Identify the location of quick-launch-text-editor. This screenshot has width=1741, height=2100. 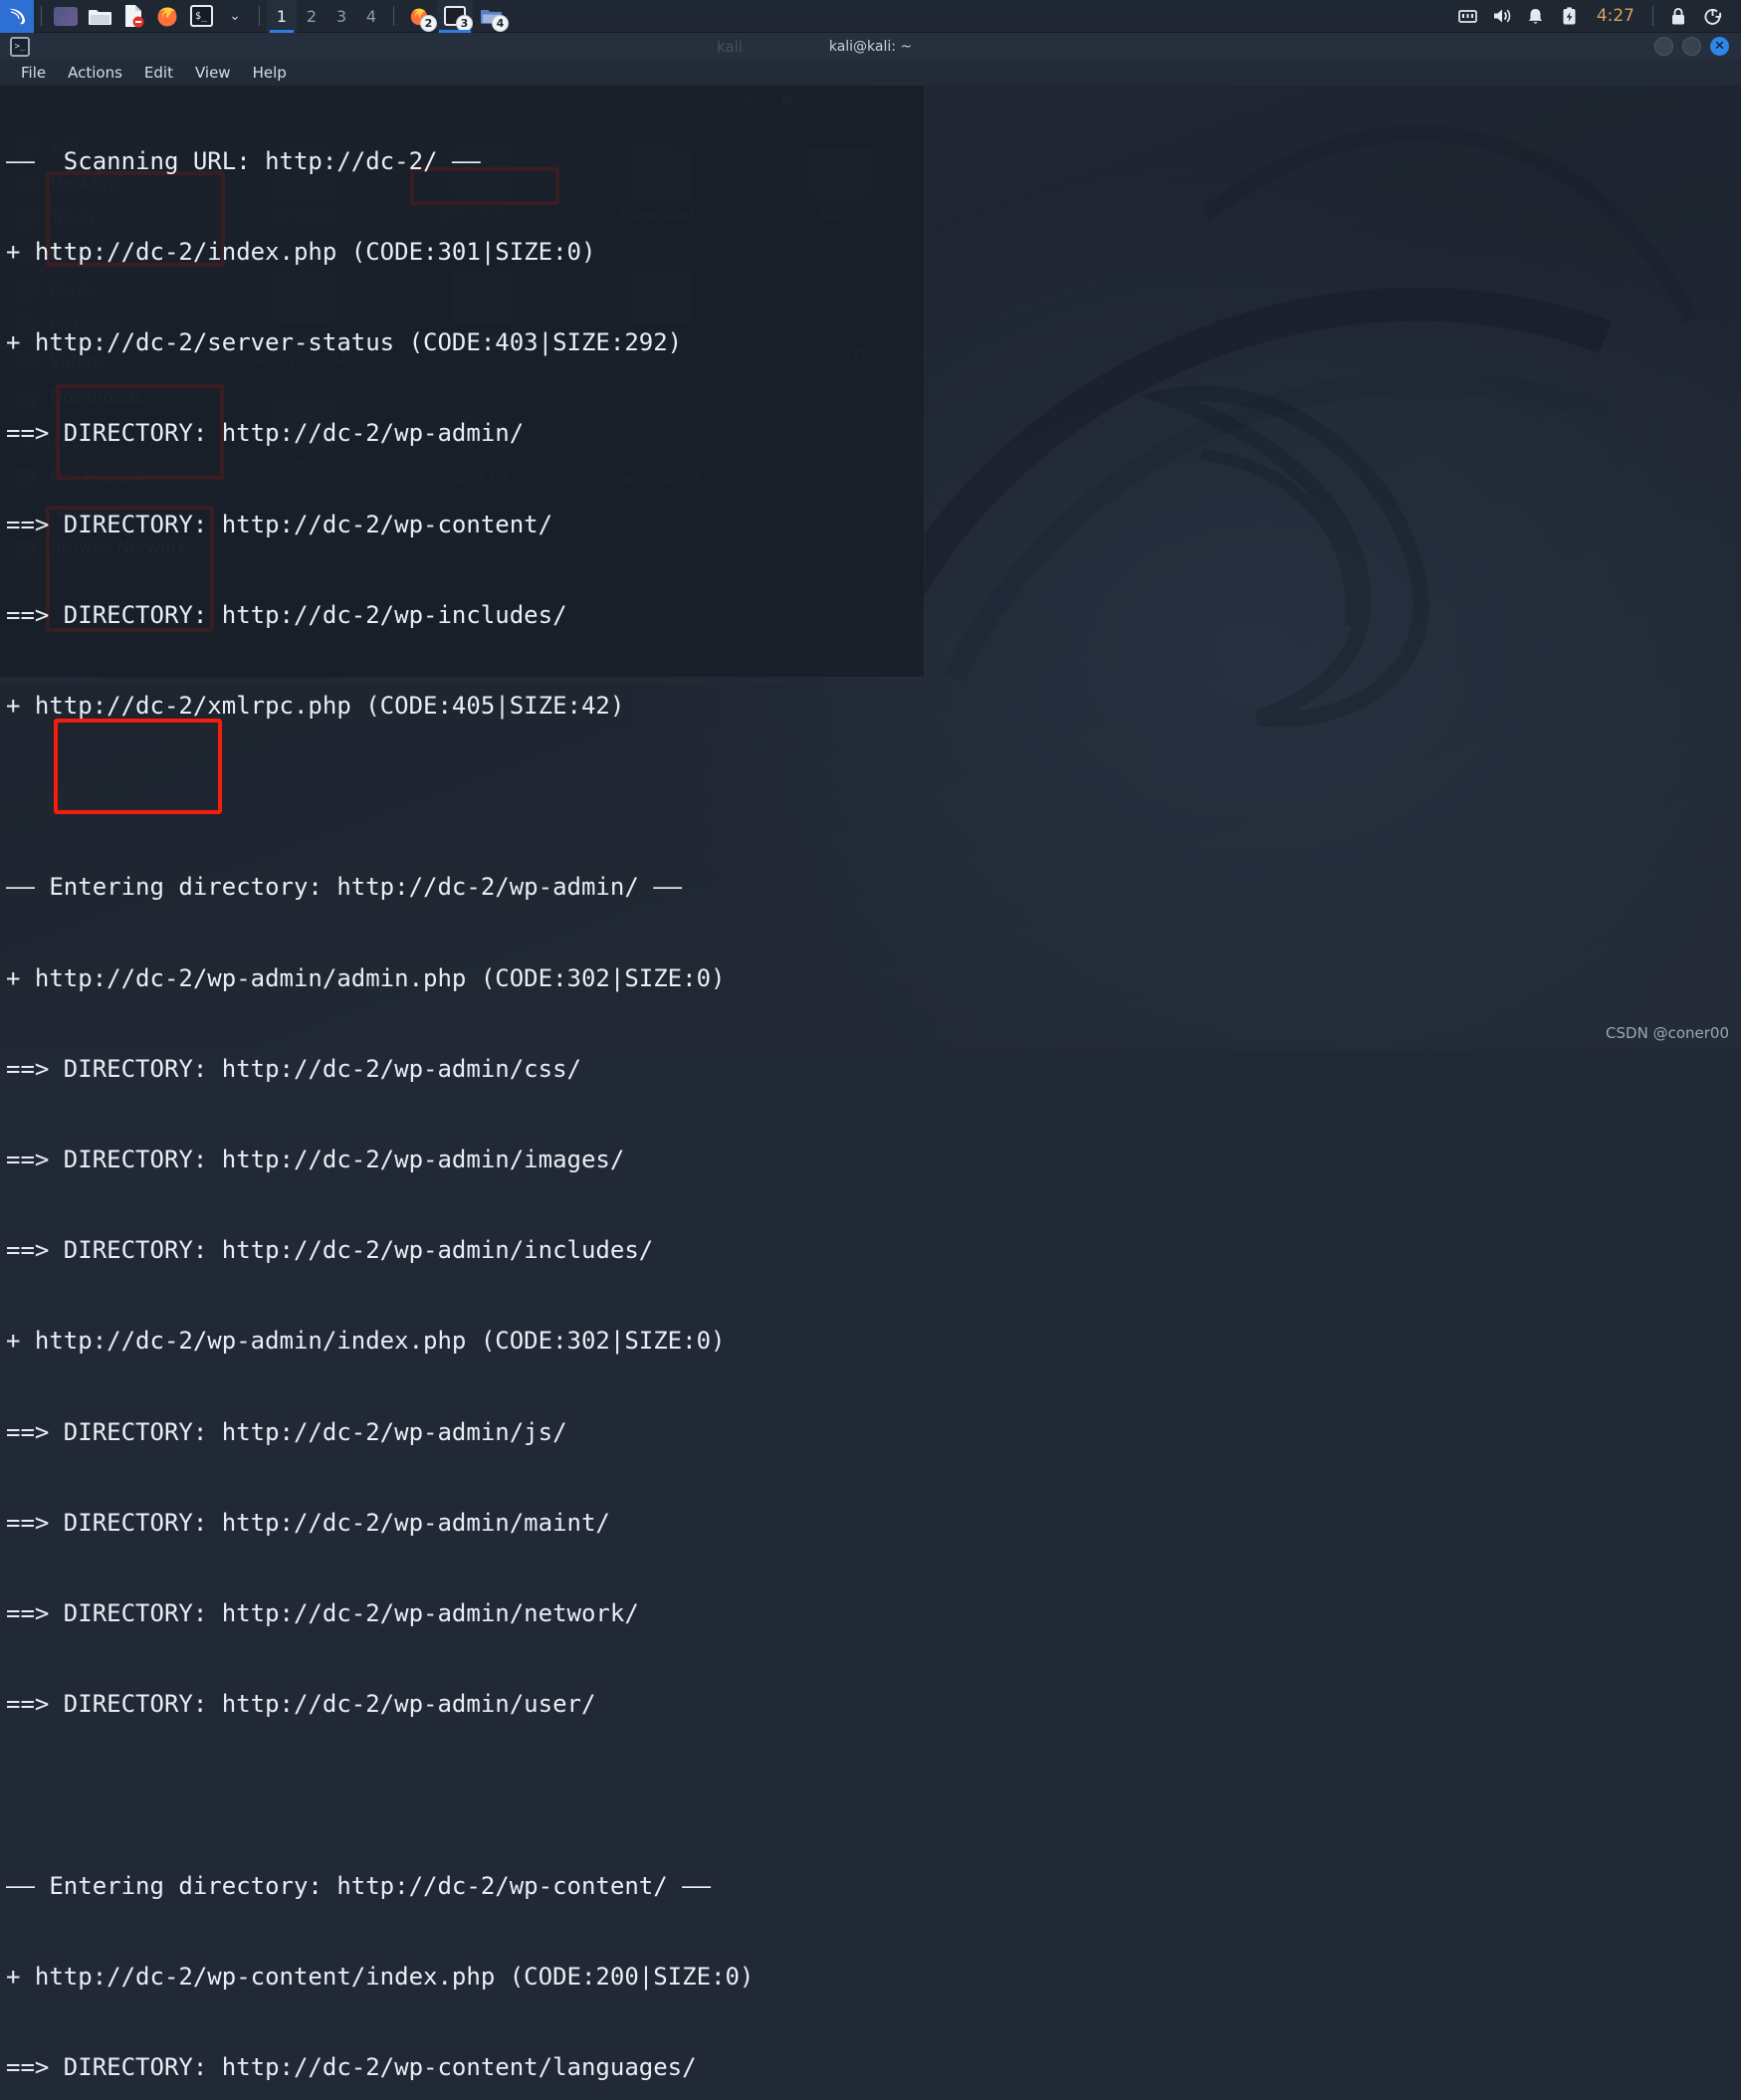
(133, 16).